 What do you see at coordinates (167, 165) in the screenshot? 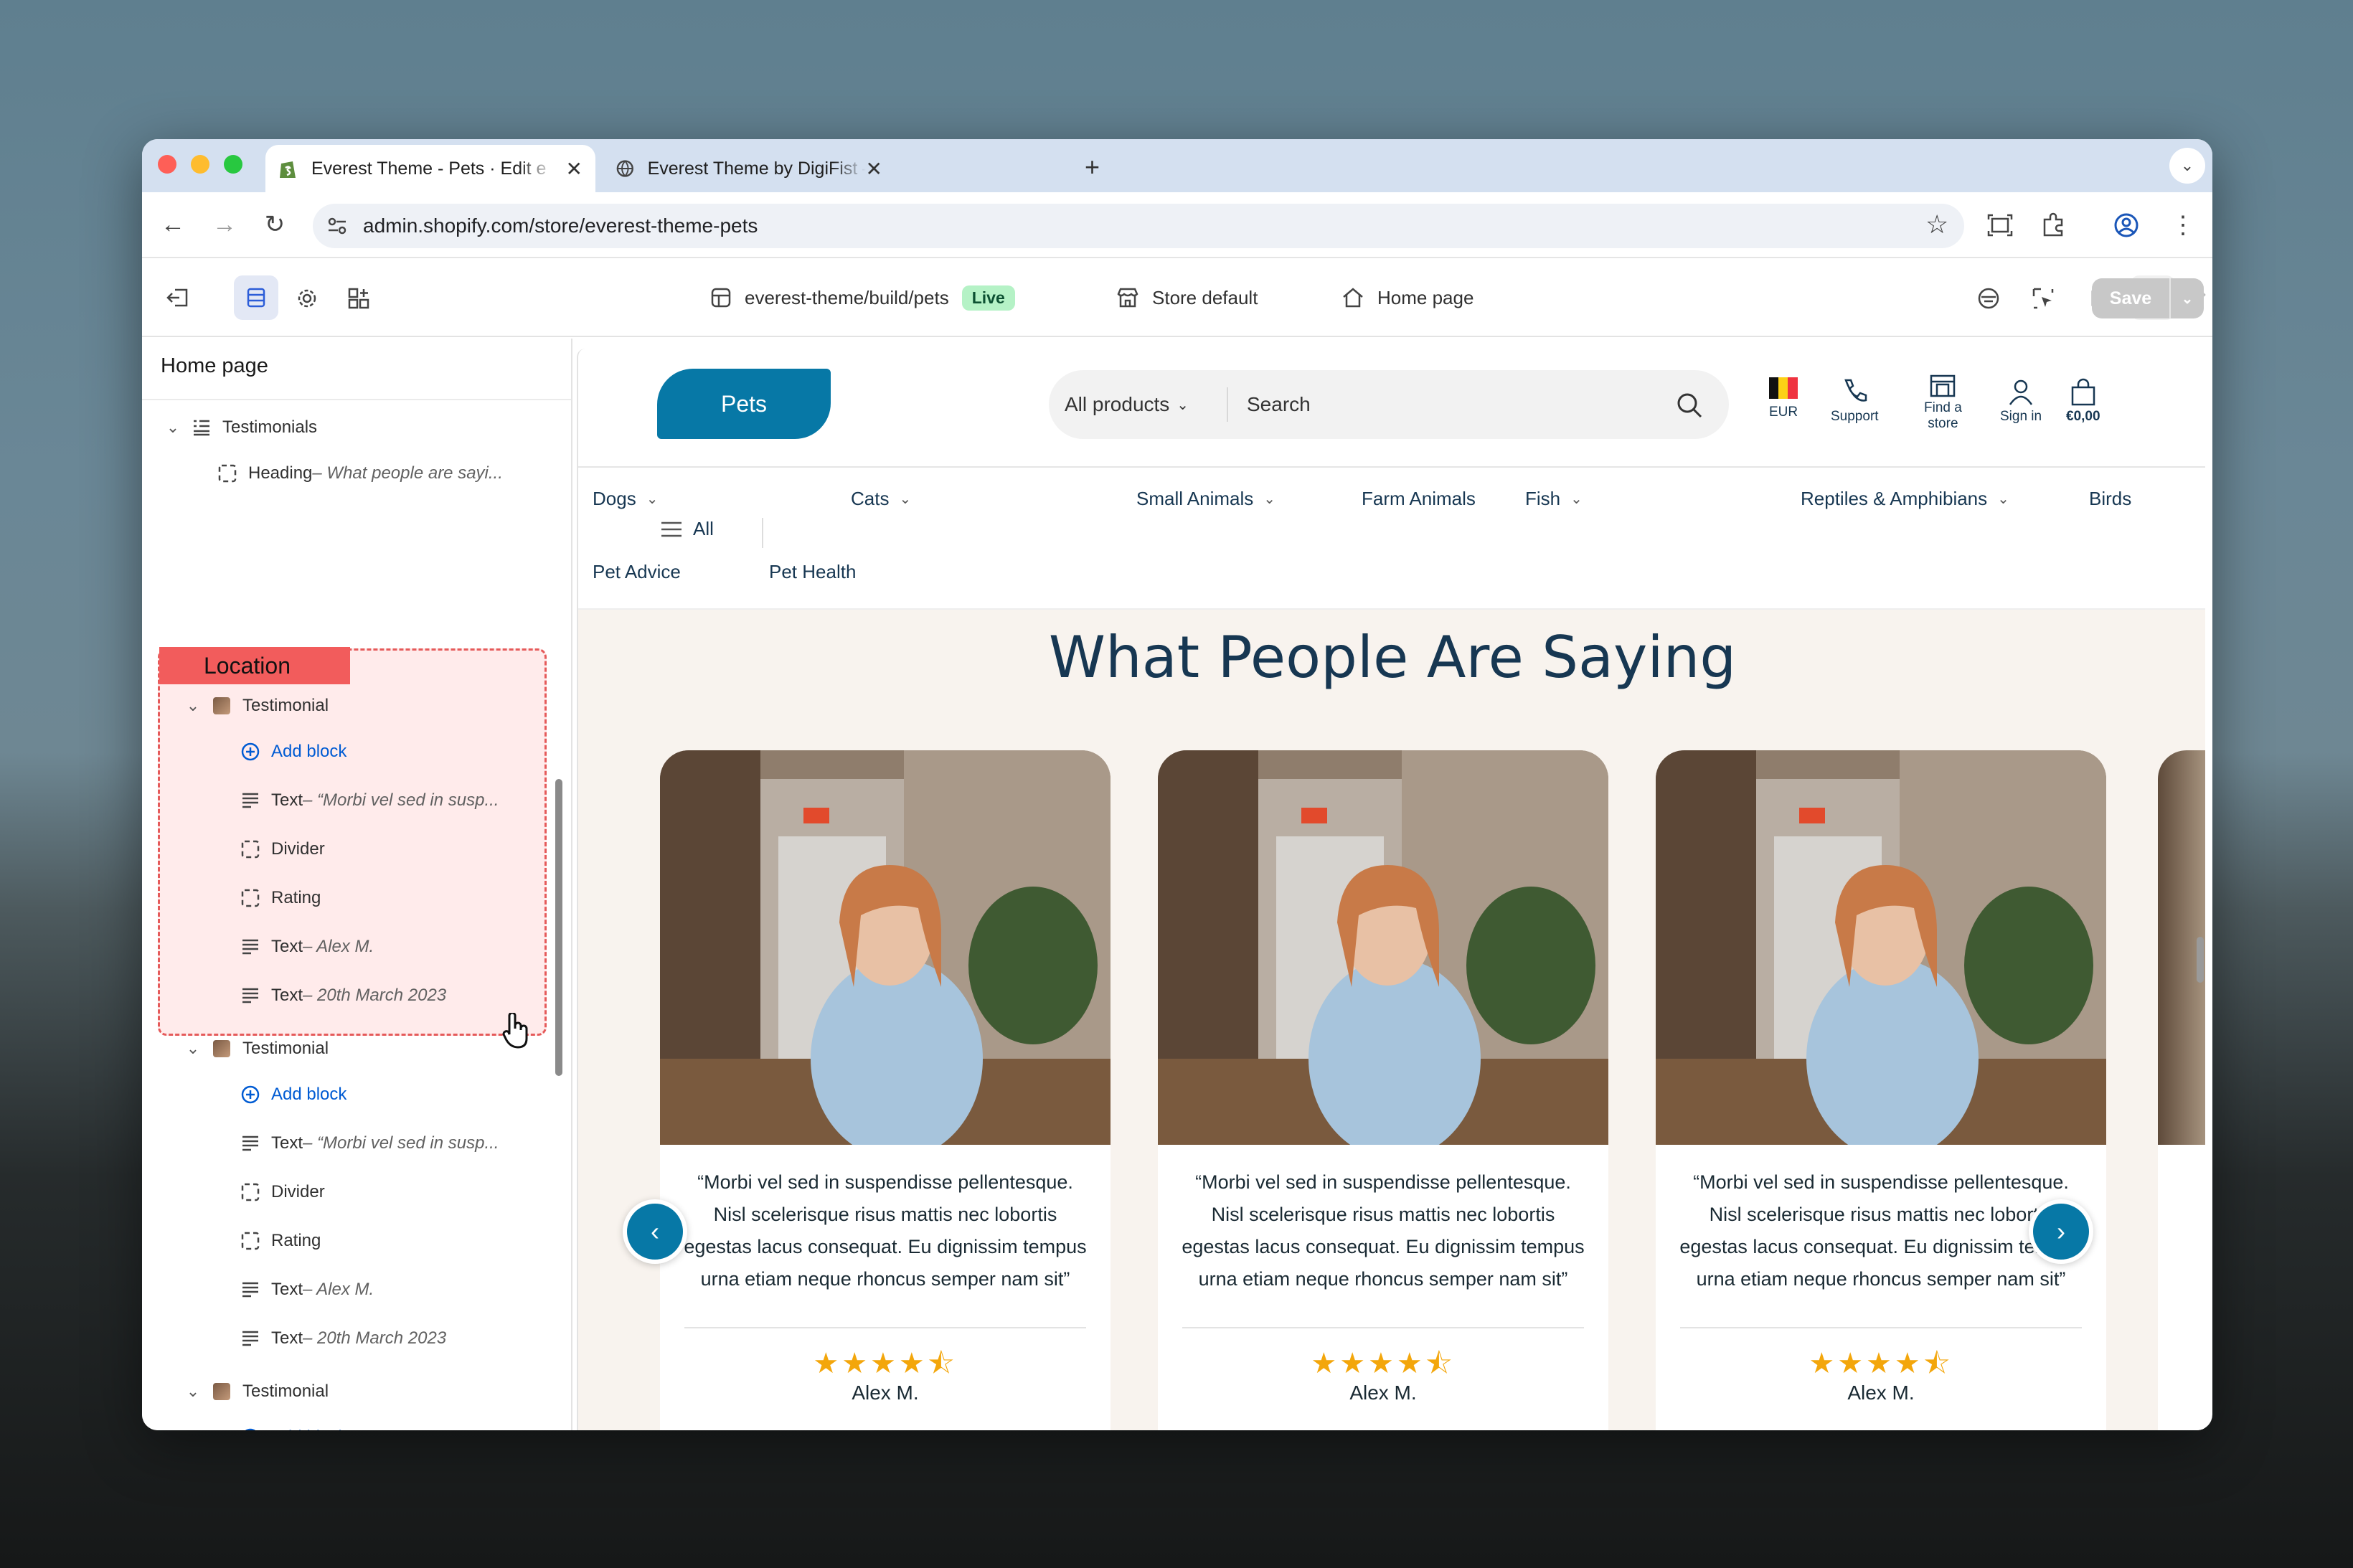
I see `close-window-button` at bounding box center [167, 165].